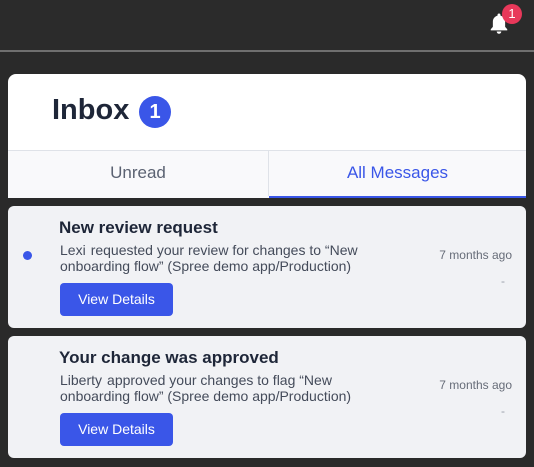  What do you see at coordinates (138, 173) in the screenshot?
I see `tab-unread: Unread` at bounding box center [138, 173].